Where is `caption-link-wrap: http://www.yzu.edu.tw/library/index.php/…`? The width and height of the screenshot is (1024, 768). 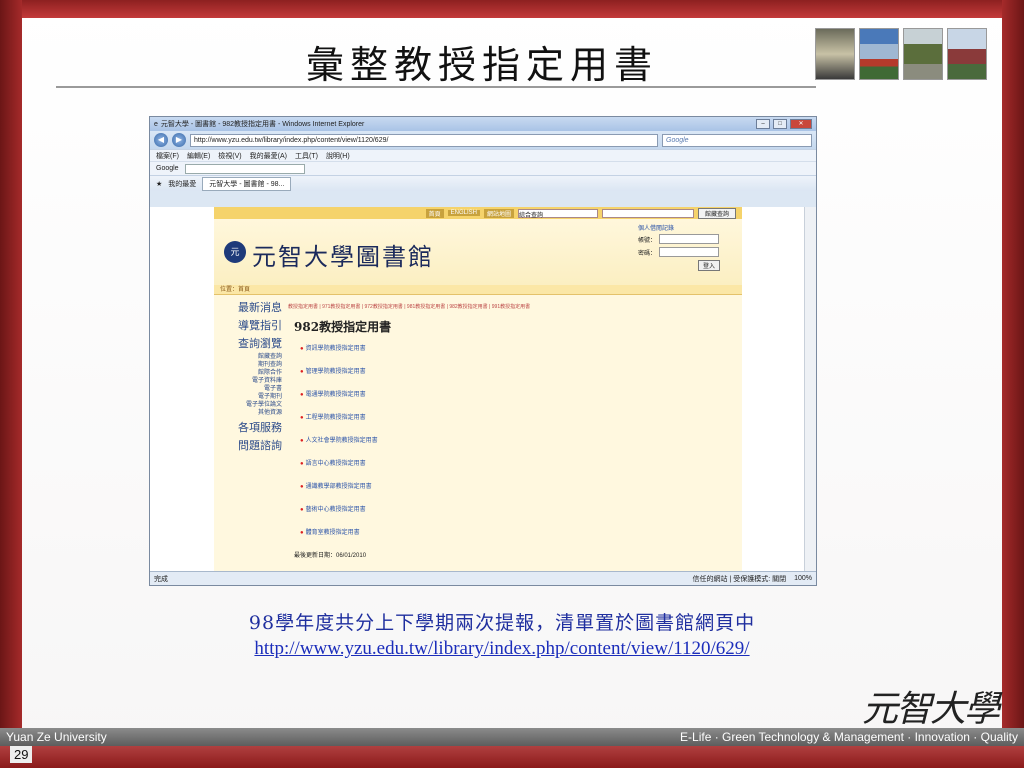
caption-link-wrap: http://www.yzu.edu.tw/library/index.php/… is located at coordinates (502, 649).